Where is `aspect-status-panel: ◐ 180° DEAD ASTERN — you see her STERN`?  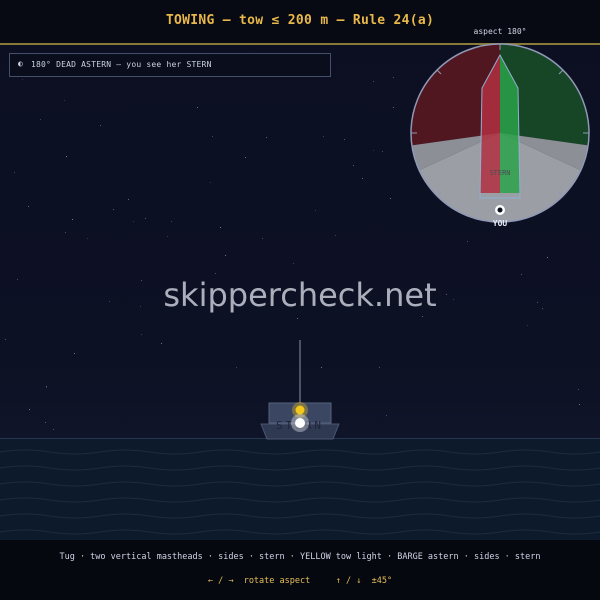 aspect-status-panel: ◐ 180° DEAD ASTERN — you see her STERN is located at coordinates (170, 65).